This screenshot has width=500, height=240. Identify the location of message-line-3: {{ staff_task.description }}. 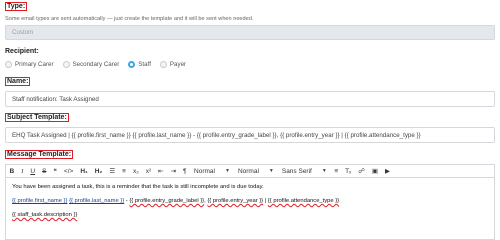
(45, 215).